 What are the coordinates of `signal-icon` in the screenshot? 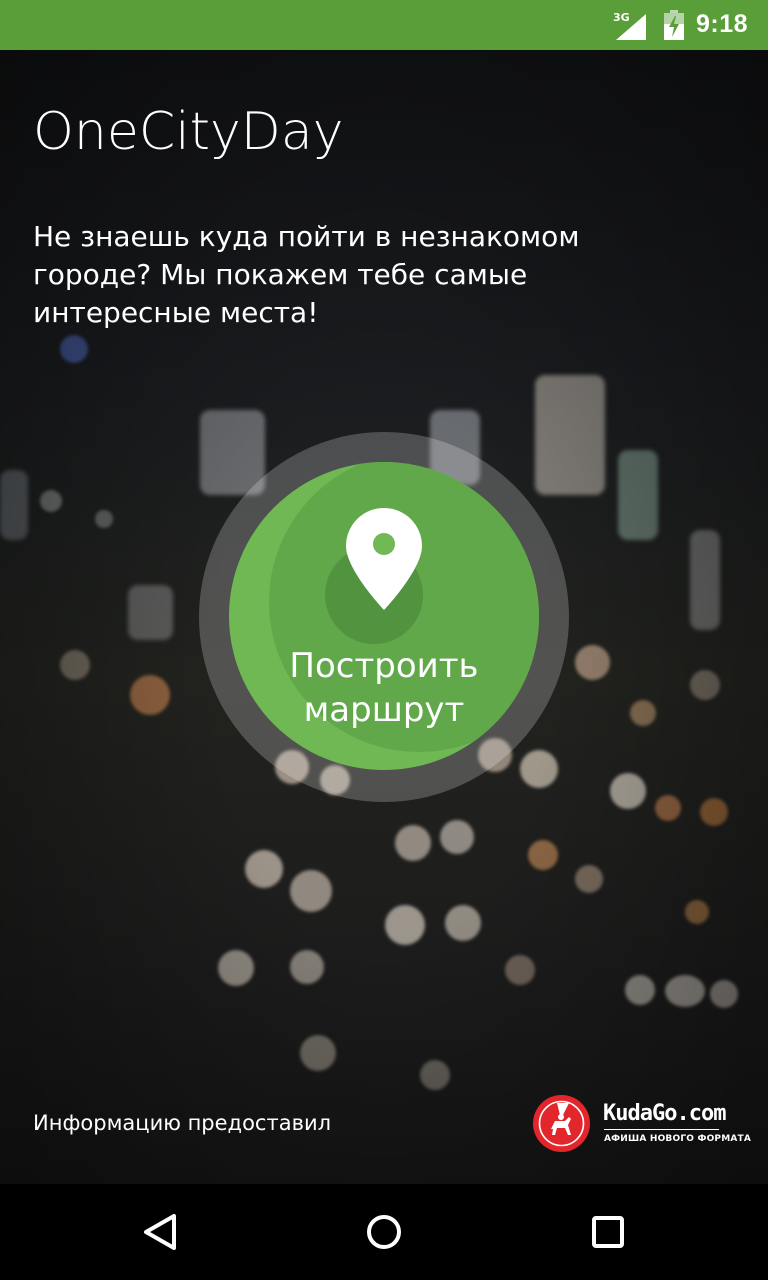 It's located at (631, 27).